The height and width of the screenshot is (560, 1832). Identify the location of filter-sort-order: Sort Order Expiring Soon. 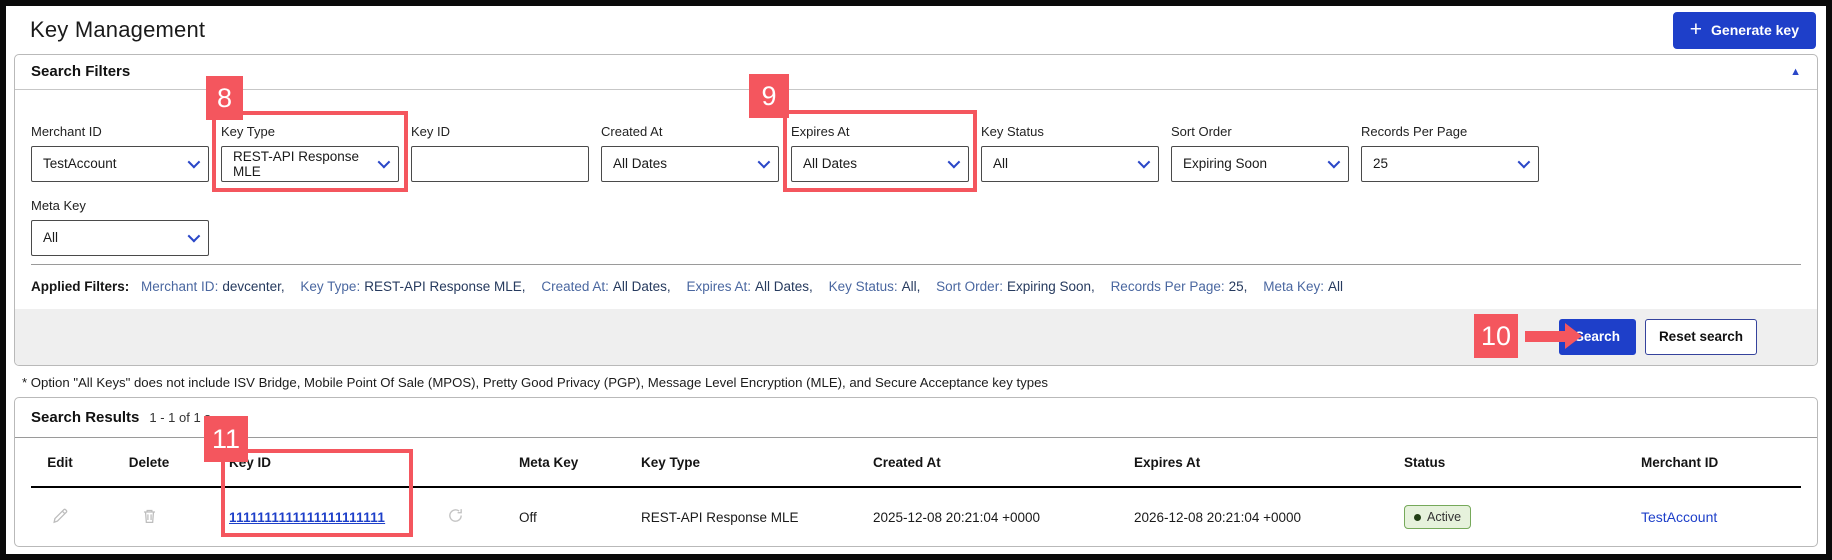
(1260, 153).